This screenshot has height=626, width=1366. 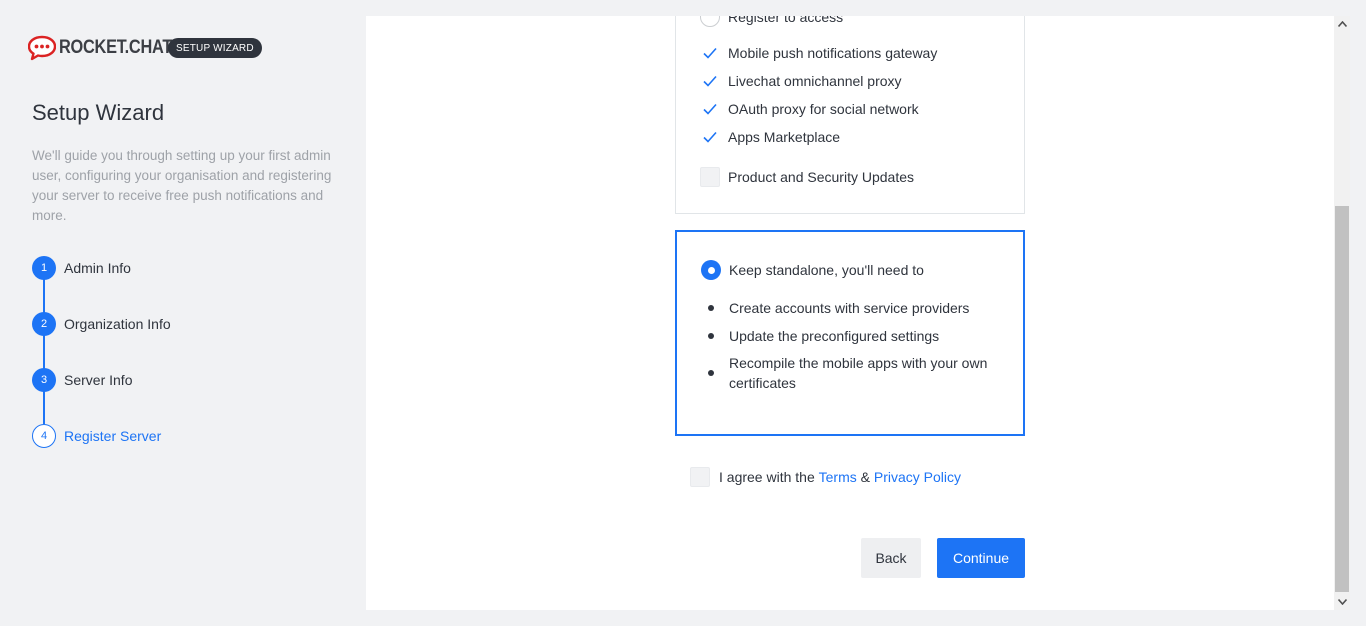 I want to click on updates-option: Product and Security Updates, so click(x=807, y=177).